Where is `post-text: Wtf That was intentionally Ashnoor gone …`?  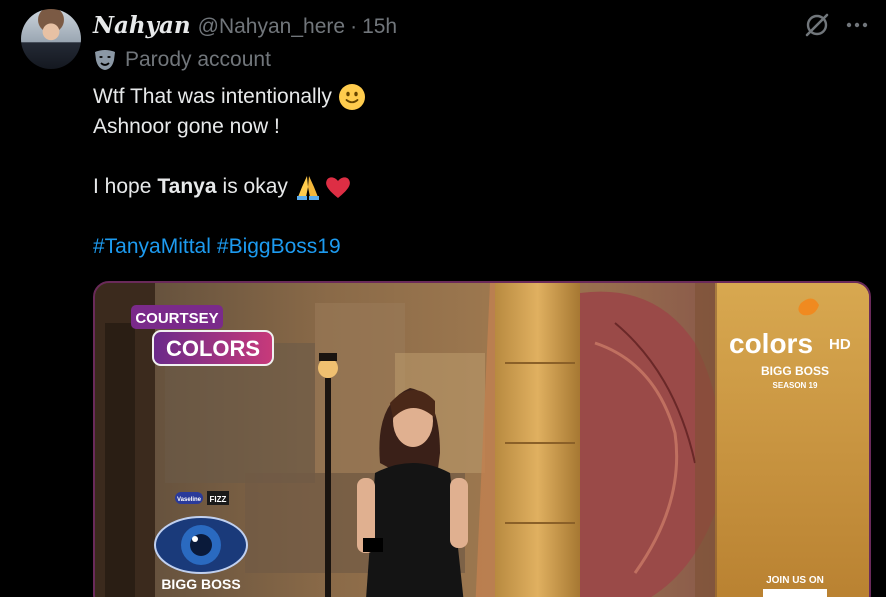 post-text: Wtf That was intentionally Ashnoor gone … is located at coordinates (229, 172).